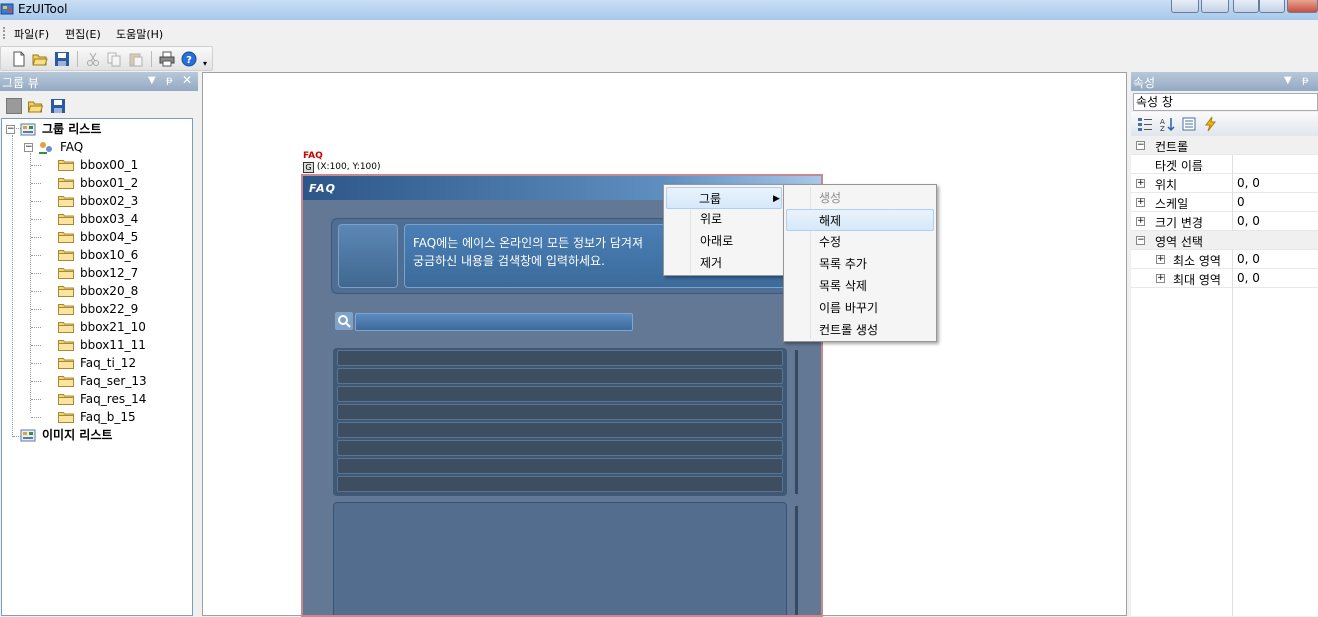 This screenshot has width=1318, height=617. Describe the element at coordinates (1302, 6) in the screenshot. I see `close-button` at that location.